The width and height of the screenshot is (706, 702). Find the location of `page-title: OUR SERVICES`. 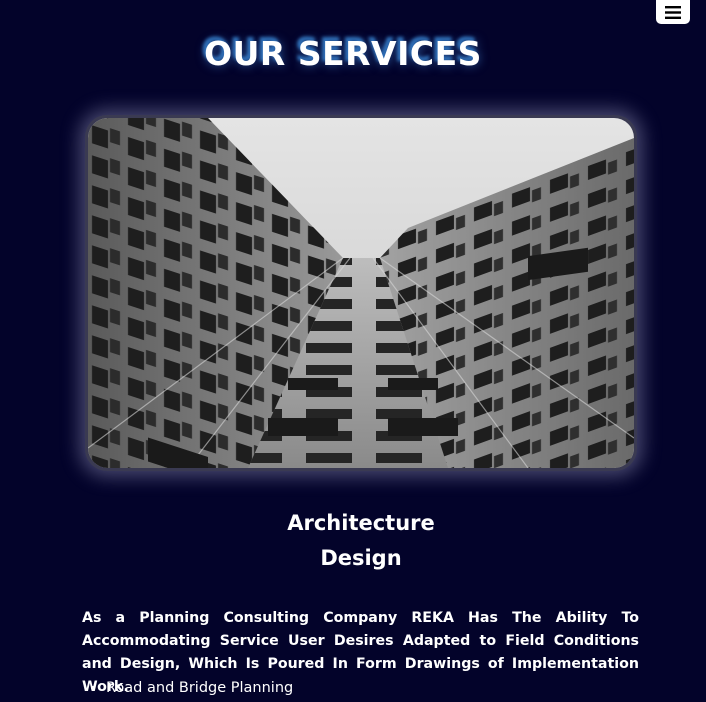

page-title: OUR SERVICES is located at coordinates (343, 53).